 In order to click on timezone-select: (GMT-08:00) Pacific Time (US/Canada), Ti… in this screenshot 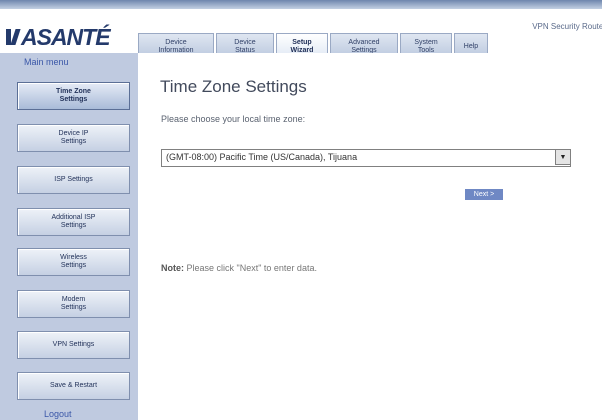, I will do `click(366, 158)`.